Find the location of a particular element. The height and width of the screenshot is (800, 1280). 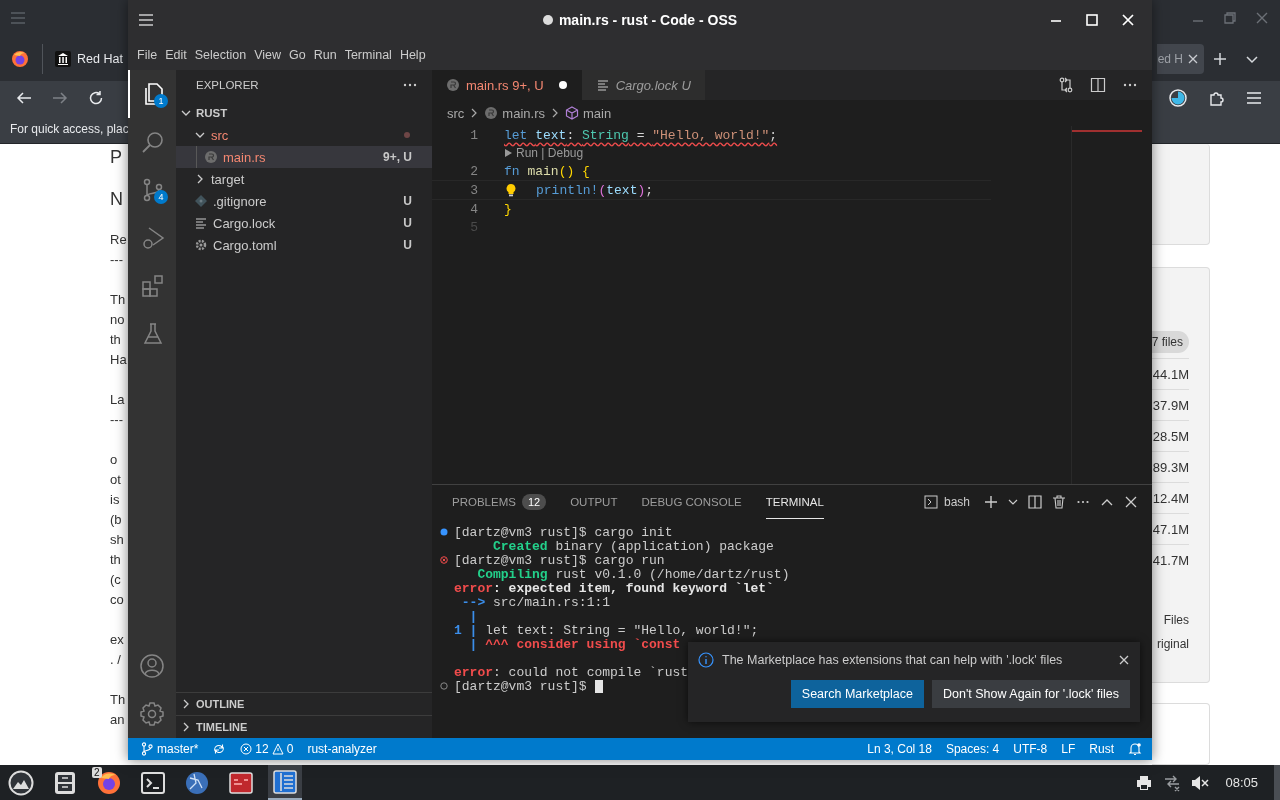

printer-icon is located at coordinates (1144, 782).